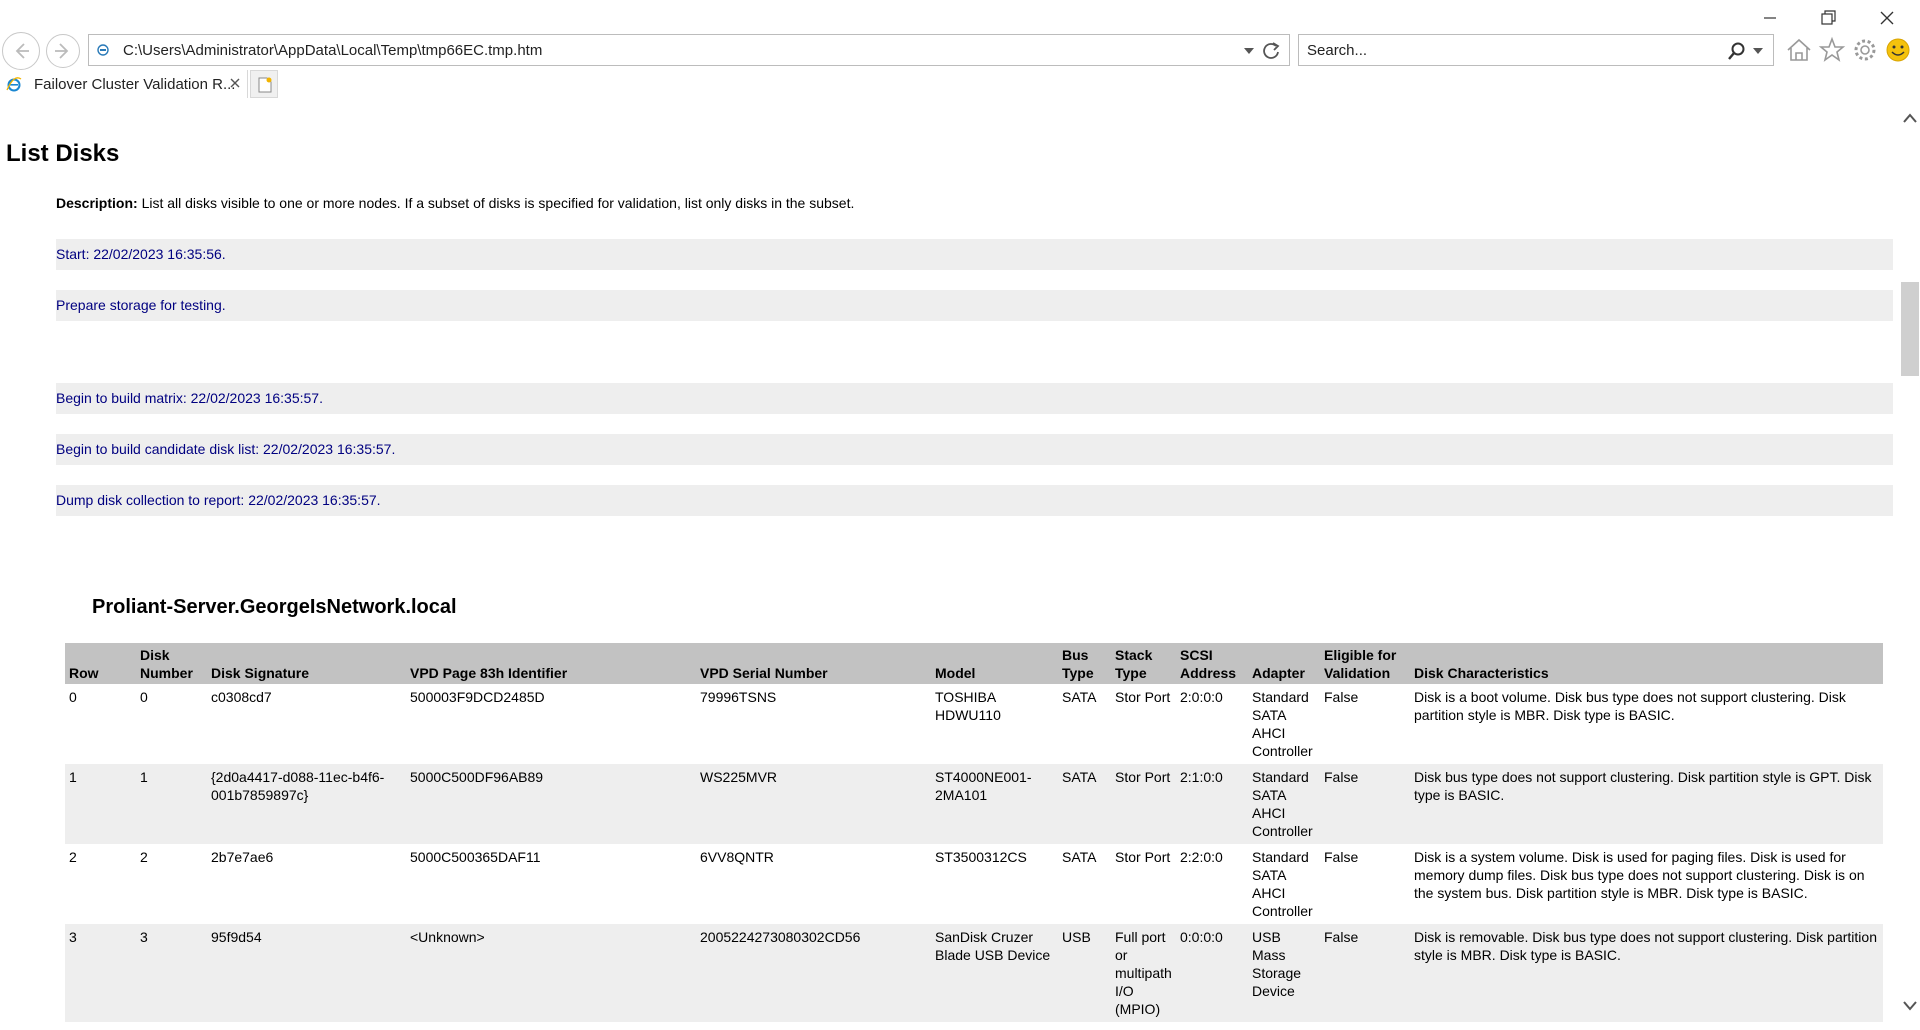 The height and width of the screenshot is (1030, 1920). Describe the element at coordinates (1143, 973) in the screenshot. I see `table-cell: Full port or multipath I/O (MPIO)` at that location.